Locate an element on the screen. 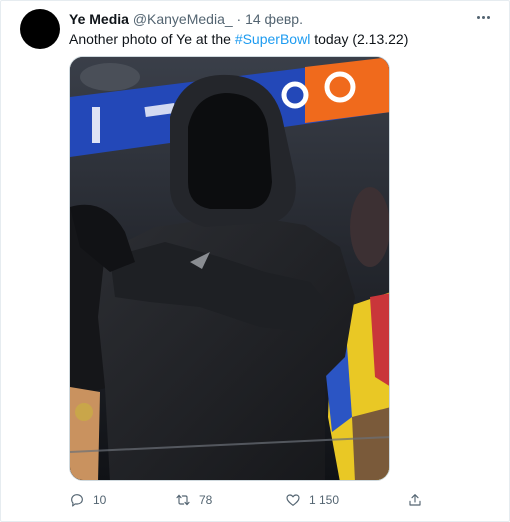 The image size is (510, 522). reply-count: 10 is located at coordinates (100, 500).